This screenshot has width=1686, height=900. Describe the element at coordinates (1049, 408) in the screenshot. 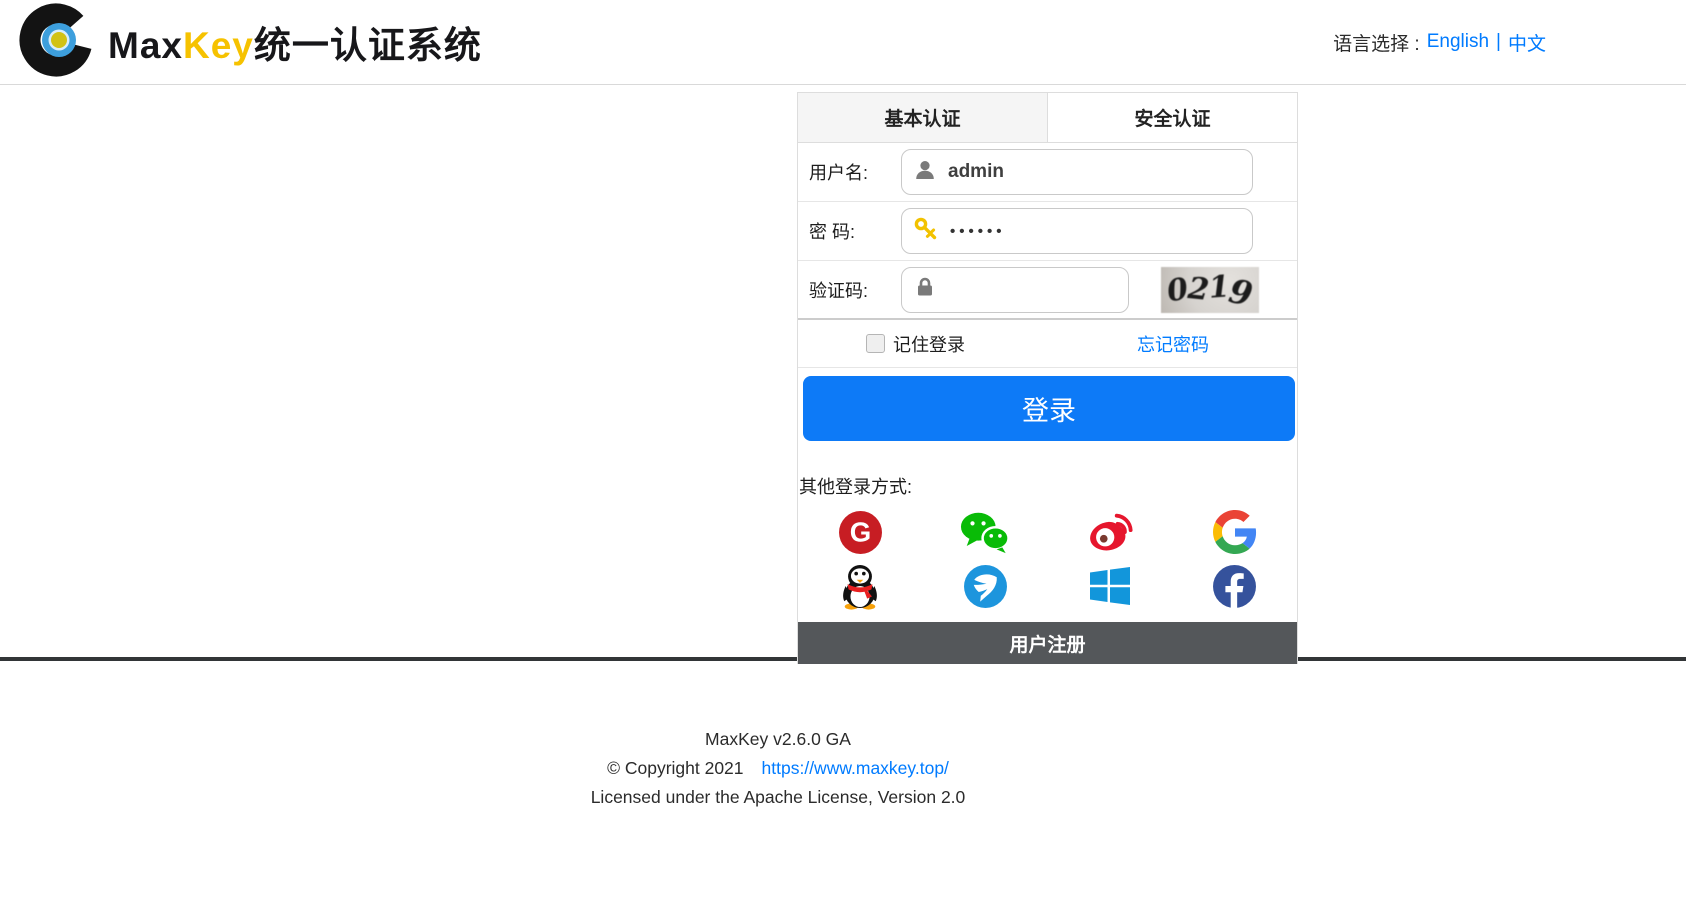

I see `login-button: 登录` at that location.